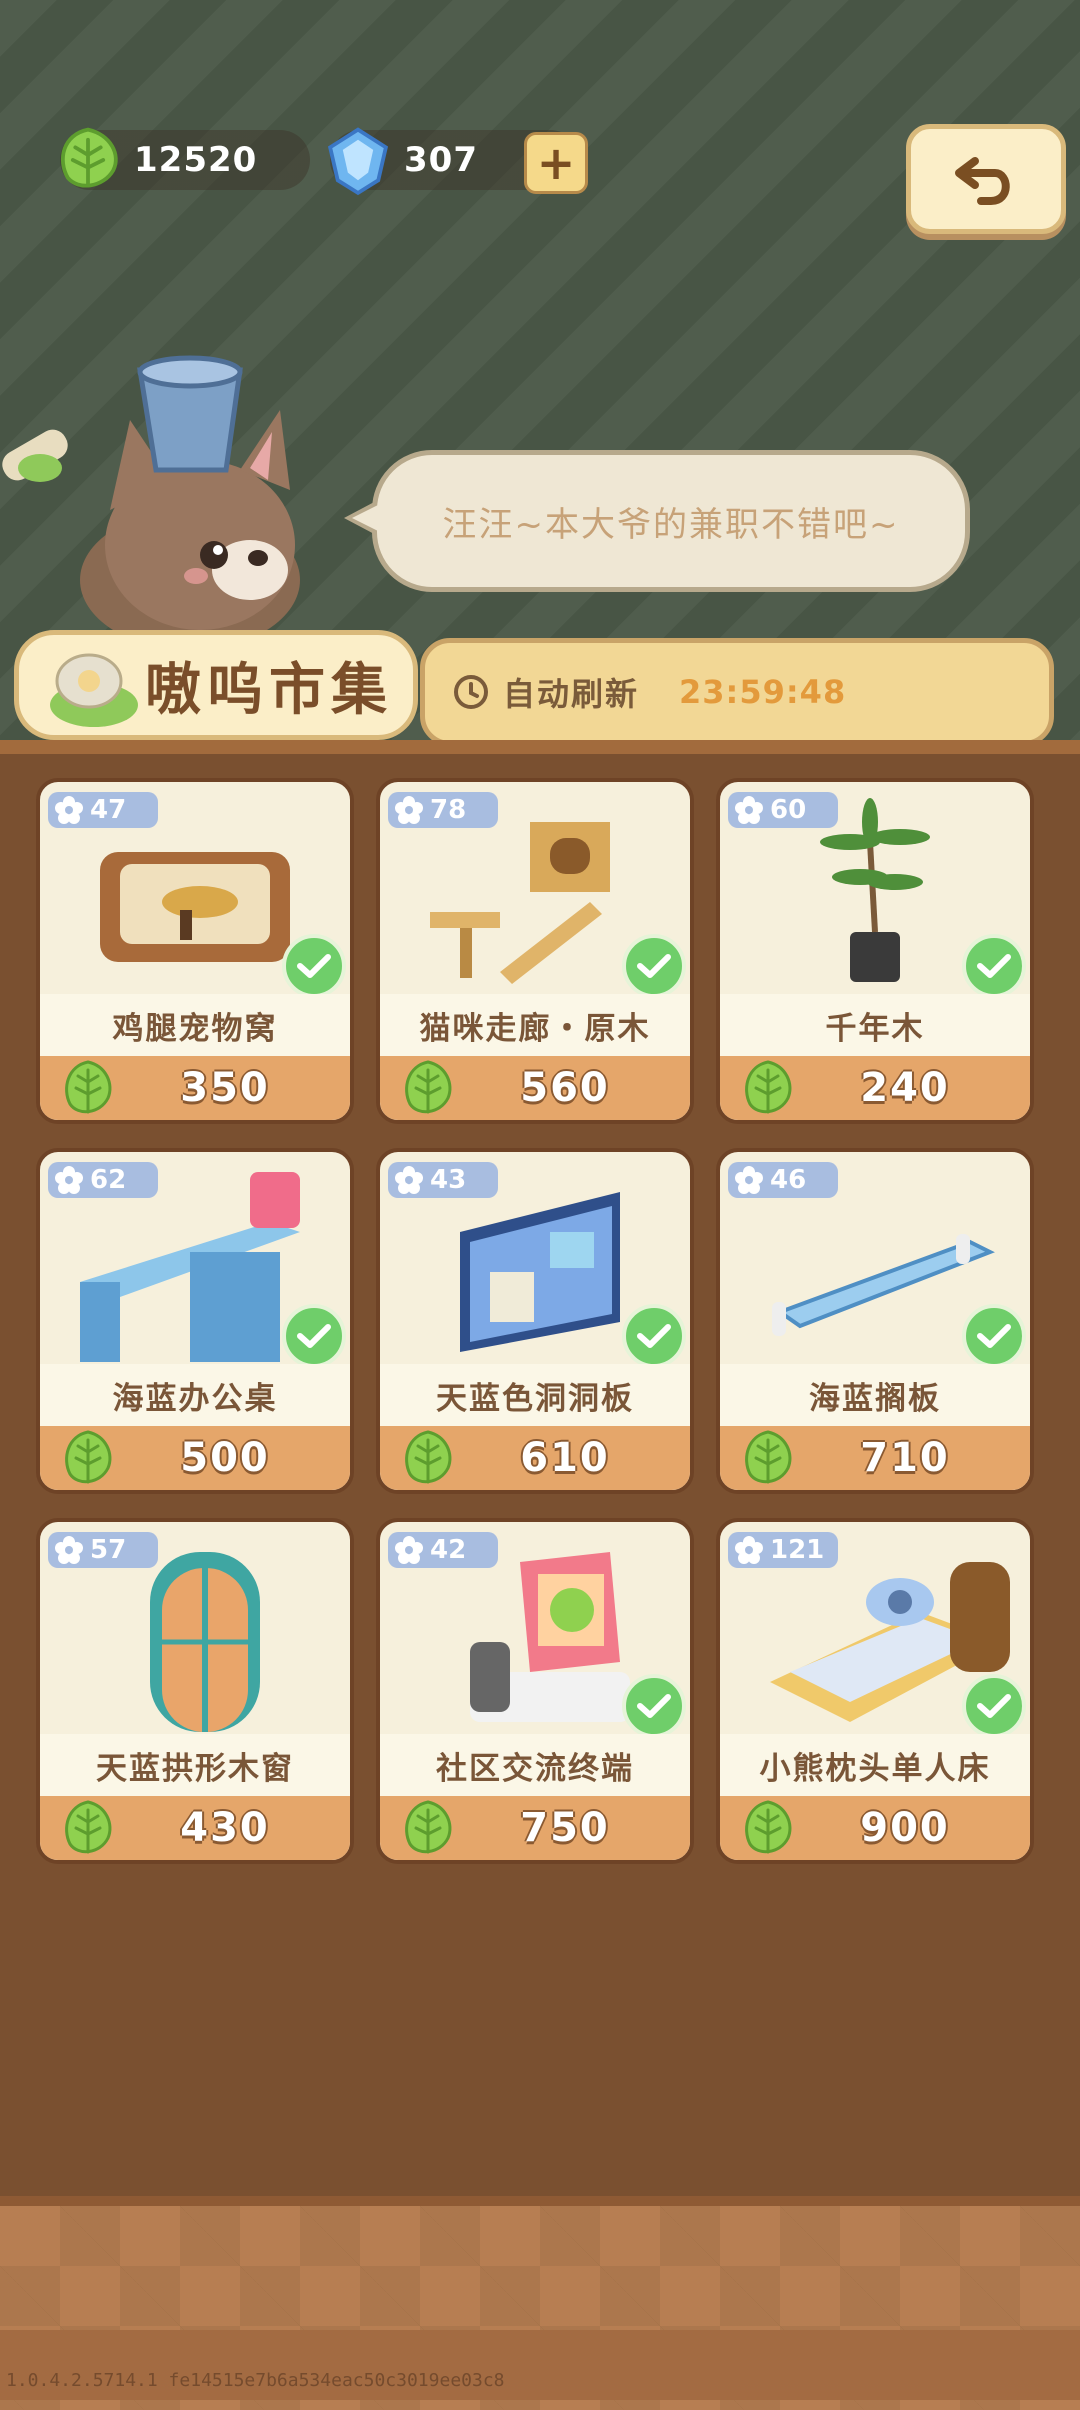 The image size is (1080, 2410). I want to click on comfort-badge: 43, so click(443, 1180).